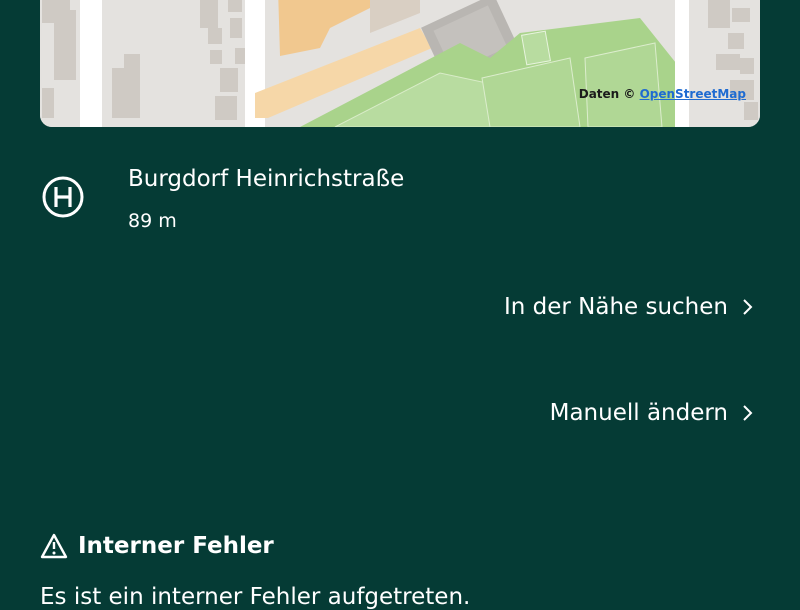 The height and width of the screenshot is (610, 800). Describe the element at coordinates (615, 307) in the screenshot. I see `search-nearby-label: In der Nähe suchen` at that location.